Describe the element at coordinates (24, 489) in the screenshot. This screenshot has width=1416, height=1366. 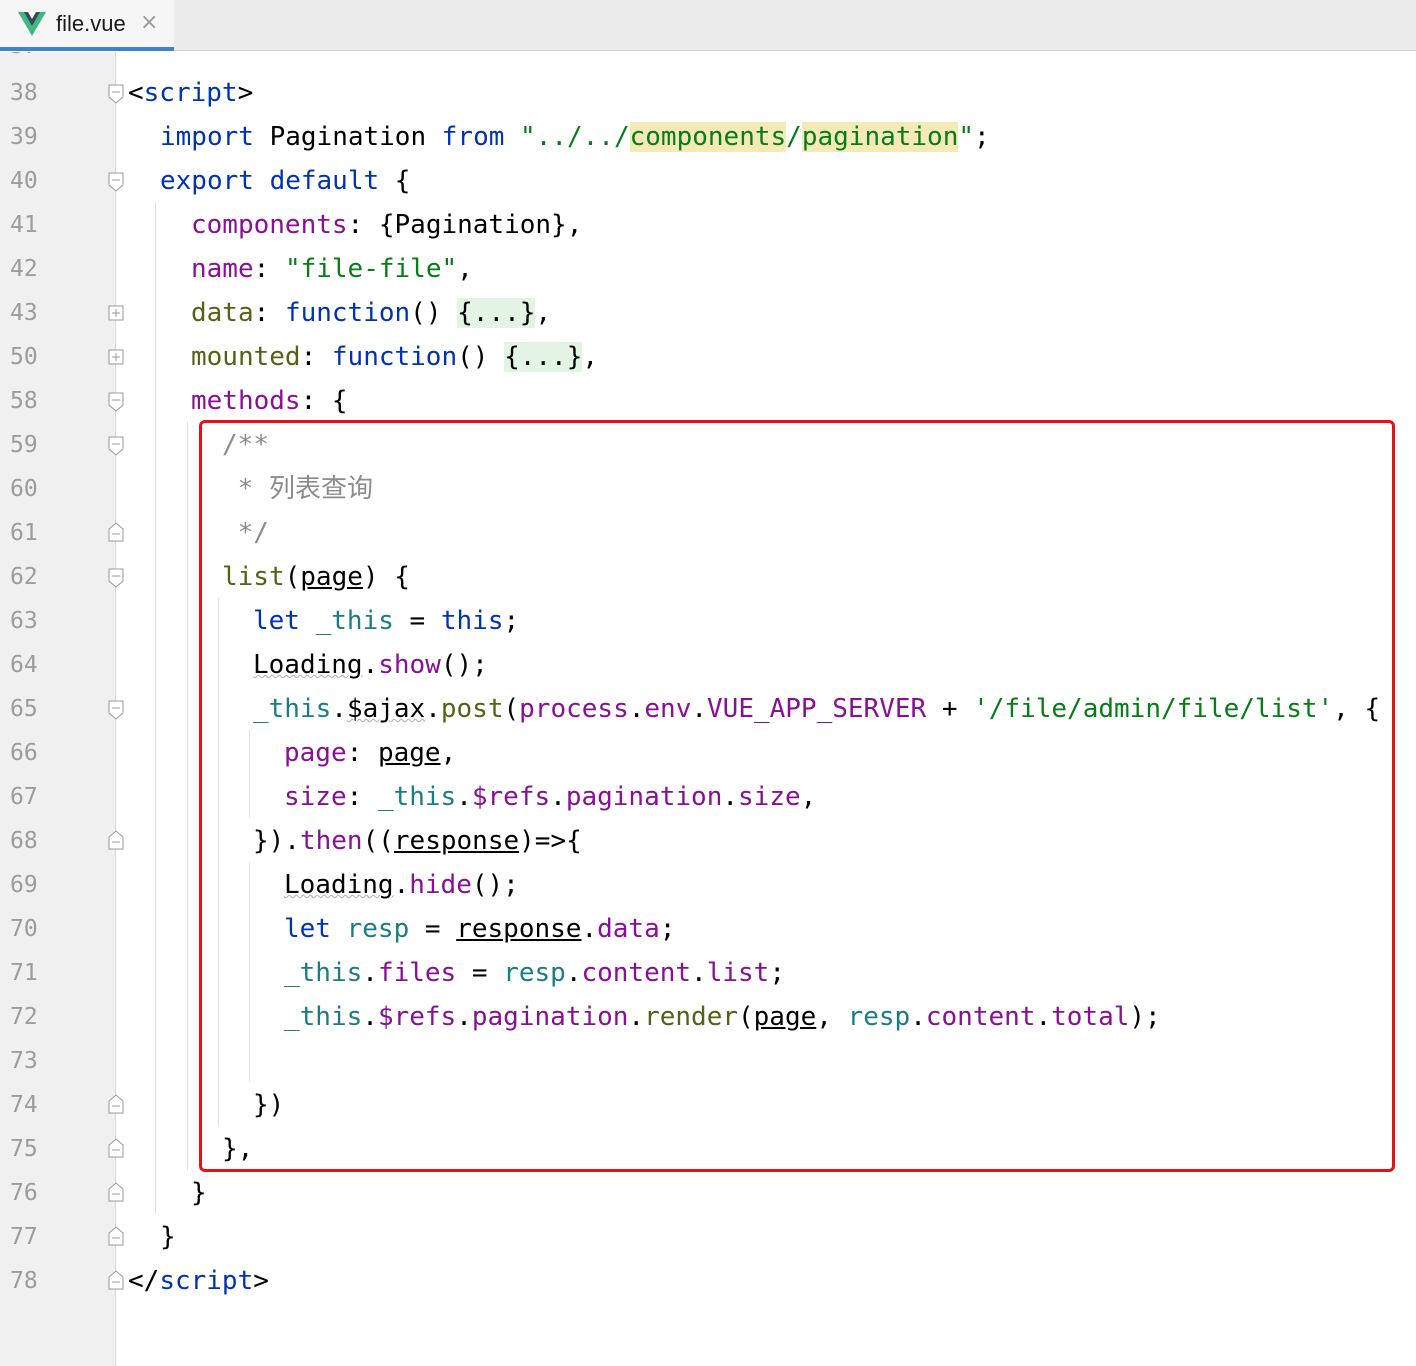
I see `line-number: 60` at that location.